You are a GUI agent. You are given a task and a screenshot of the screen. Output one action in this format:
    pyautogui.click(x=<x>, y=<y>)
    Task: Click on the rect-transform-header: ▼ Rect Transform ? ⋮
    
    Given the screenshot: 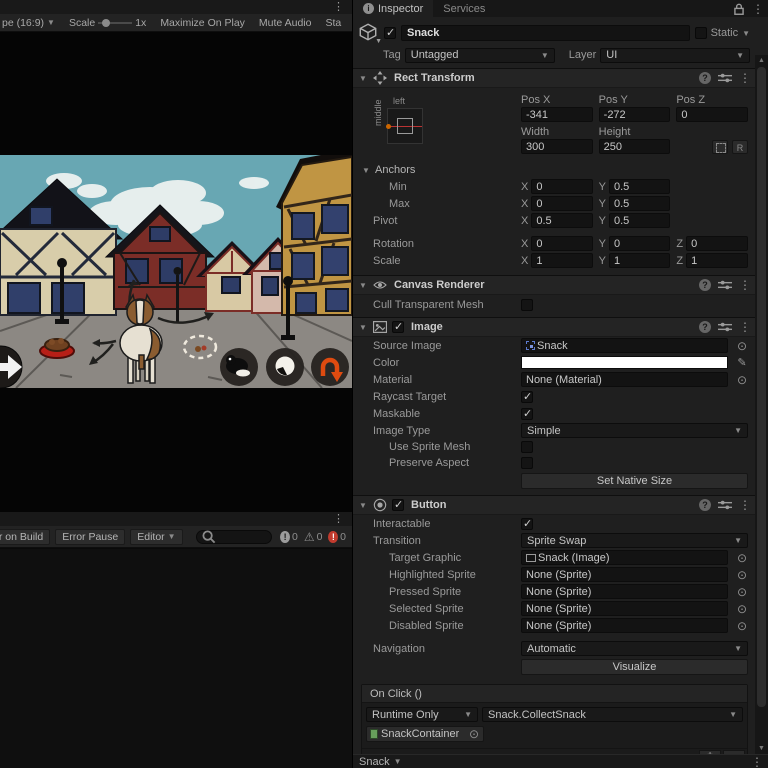 What is the action you would take?
    pyautogui.click(x=554, y=78)
    